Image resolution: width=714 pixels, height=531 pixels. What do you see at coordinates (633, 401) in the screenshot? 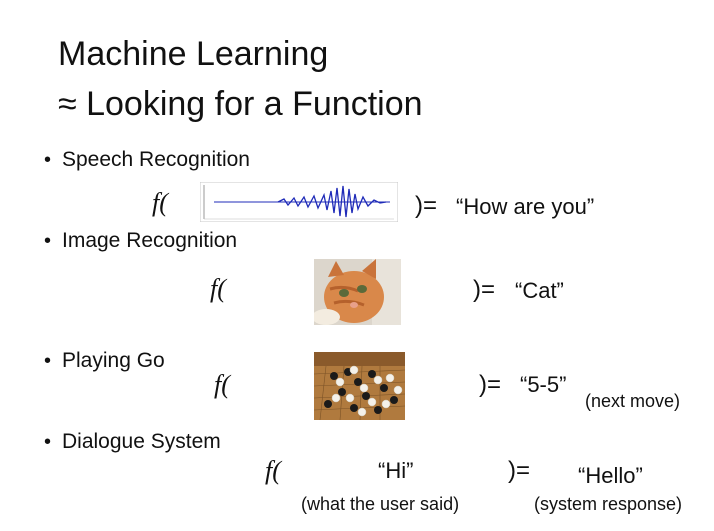
I see `note-next-move: (next move)` at bounding box center [633, 401].